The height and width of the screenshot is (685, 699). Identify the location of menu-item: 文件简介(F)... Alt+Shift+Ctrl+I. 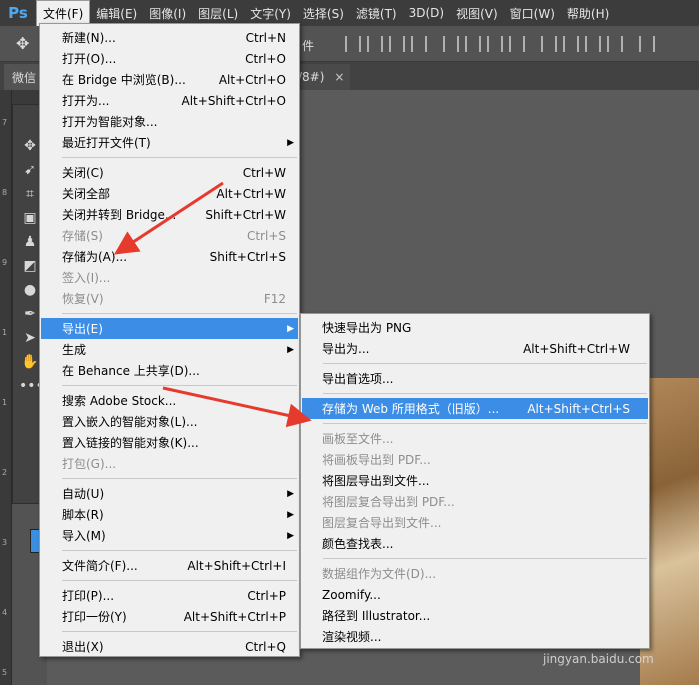
(169, 565).